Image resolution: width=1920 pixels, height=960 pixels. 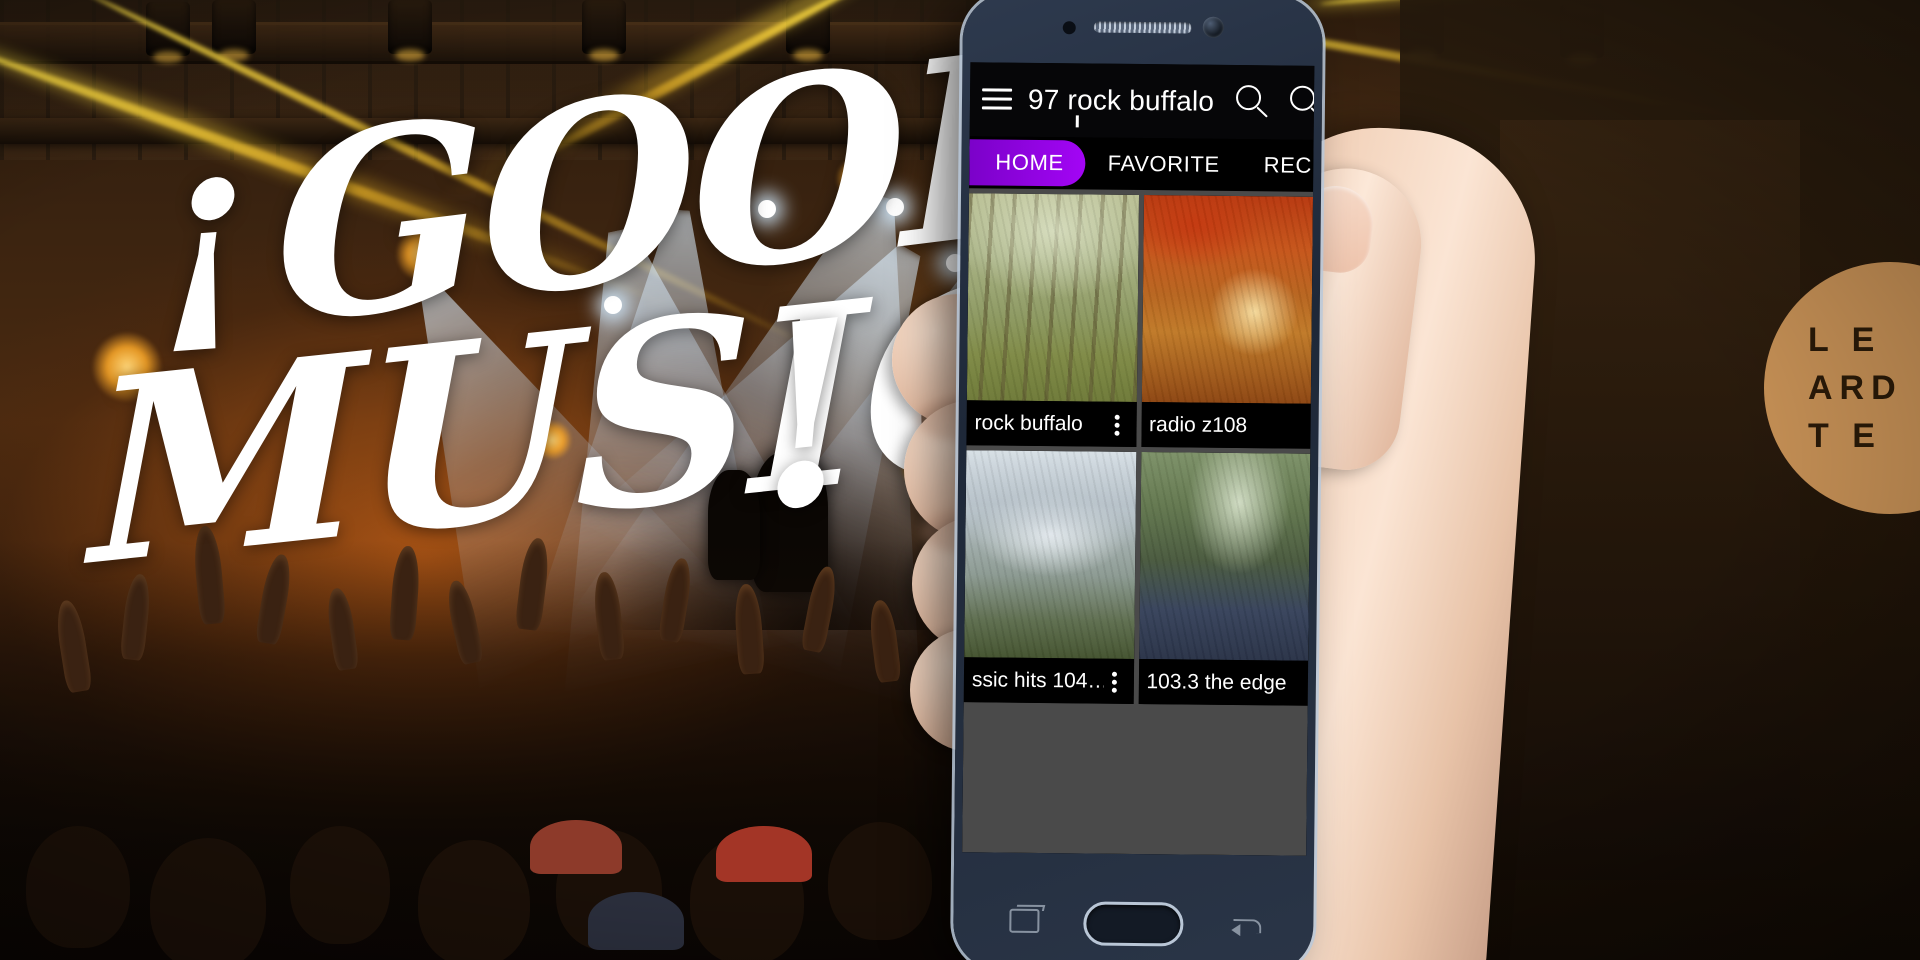 I want to click on search-icon, so click(x=1252, y=102).